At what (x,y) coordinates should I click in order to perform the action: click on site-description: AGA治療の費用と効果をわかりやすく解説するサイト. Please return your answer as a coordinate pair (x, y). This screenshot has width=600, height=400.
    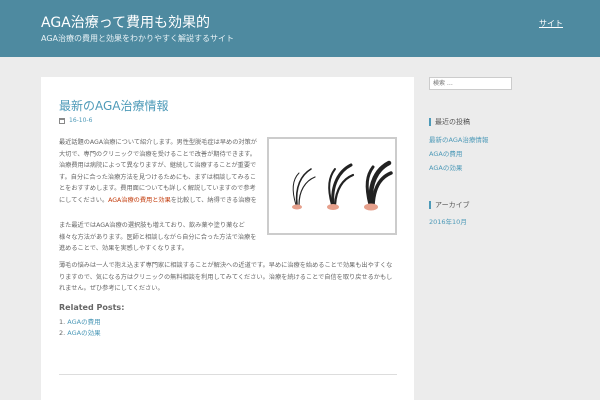
    Looking at the image, I should click on (138, 38).